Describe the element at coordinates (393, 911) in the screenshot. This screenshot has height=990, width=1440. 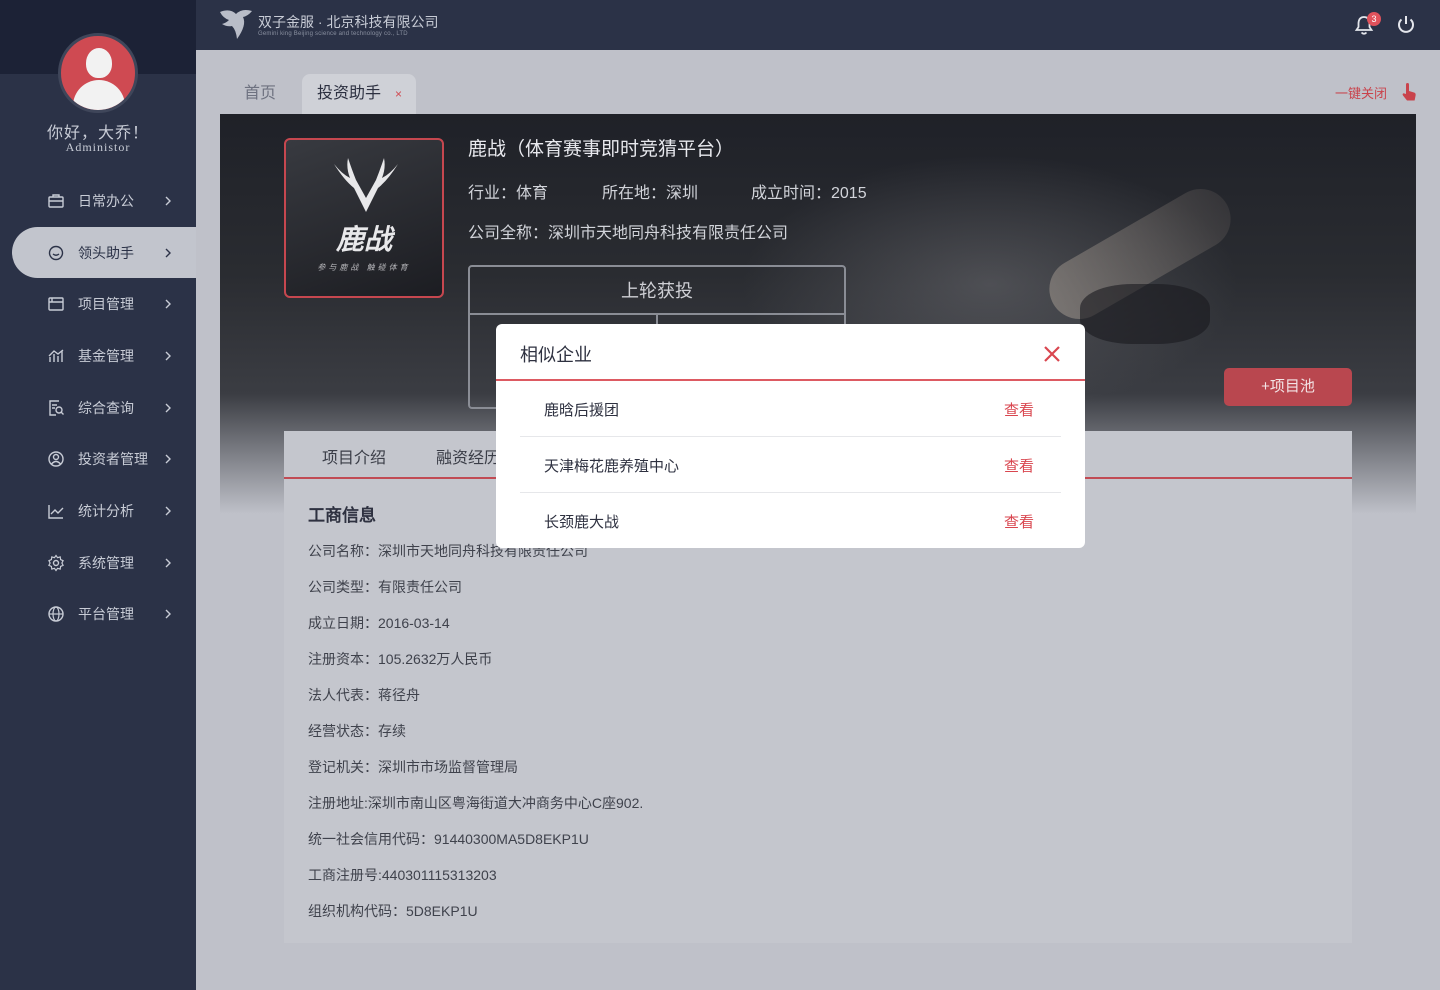
I see `info-organization-code: 组织机构代码：5D8EKP1U` at that location.